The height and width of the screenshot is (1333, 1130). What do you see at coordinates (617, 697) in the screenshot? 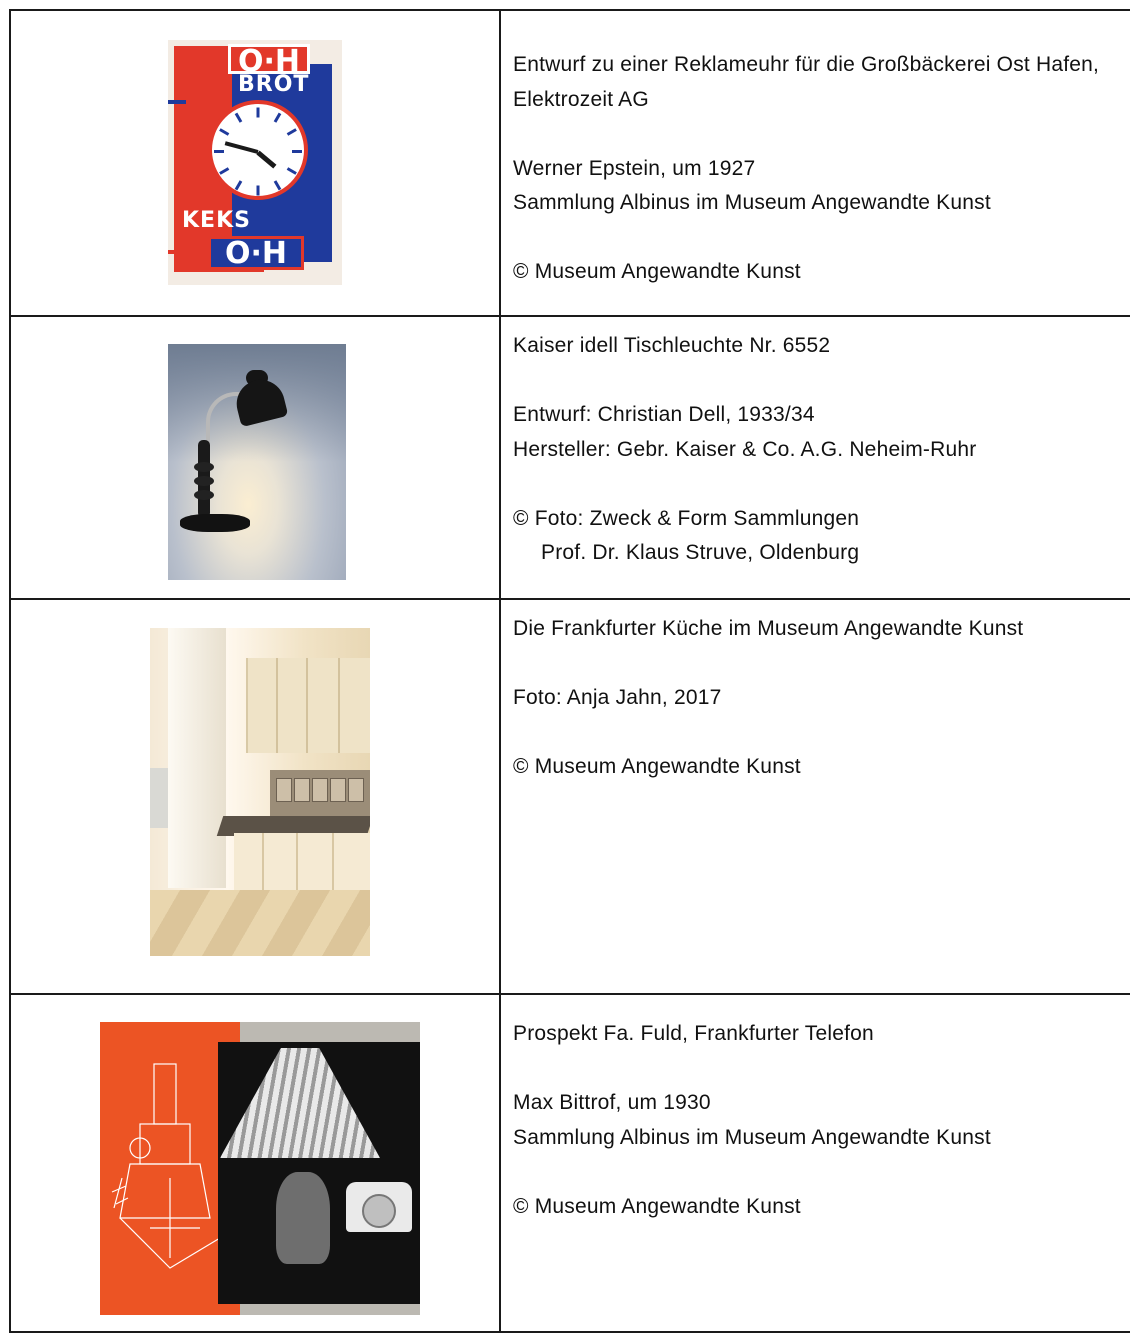
I see `photo-line: Foto: Anja Jahn, 2017` at bounding box center [617, 697].